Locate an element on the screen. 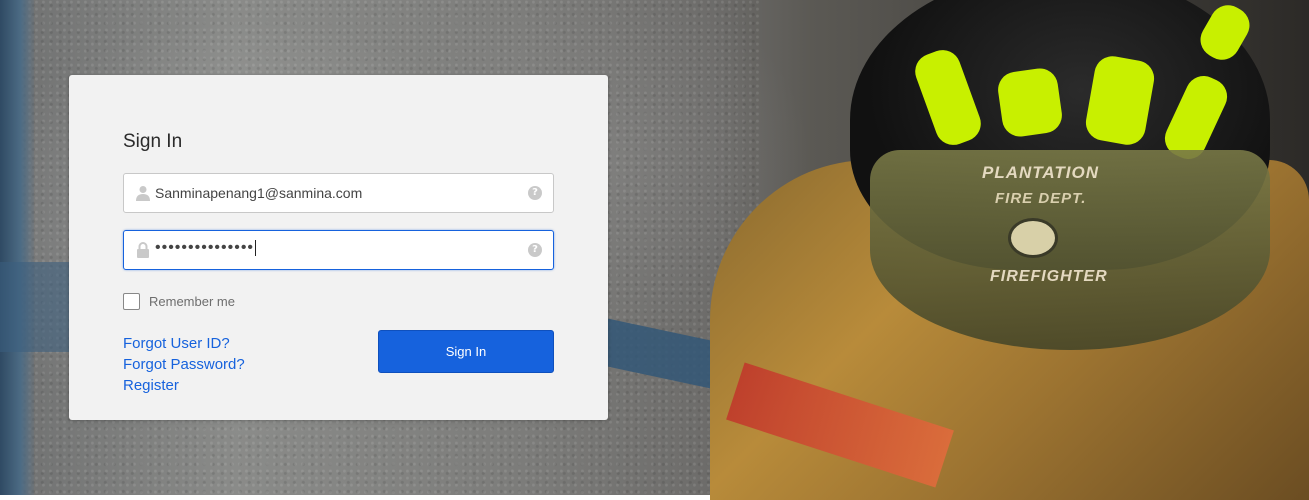 This screenshot has height=500, width=1309. username-field: Sanminapenang1@sanmina.com ? is located at coordinates (338, 193).